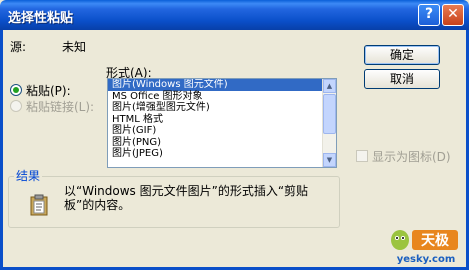 The height and width of the screenshot is (270, 469). What do you see at coordinates (39, 205) in the screenshot?
I see `clipboard-icon` at bounding box center [39, 205].